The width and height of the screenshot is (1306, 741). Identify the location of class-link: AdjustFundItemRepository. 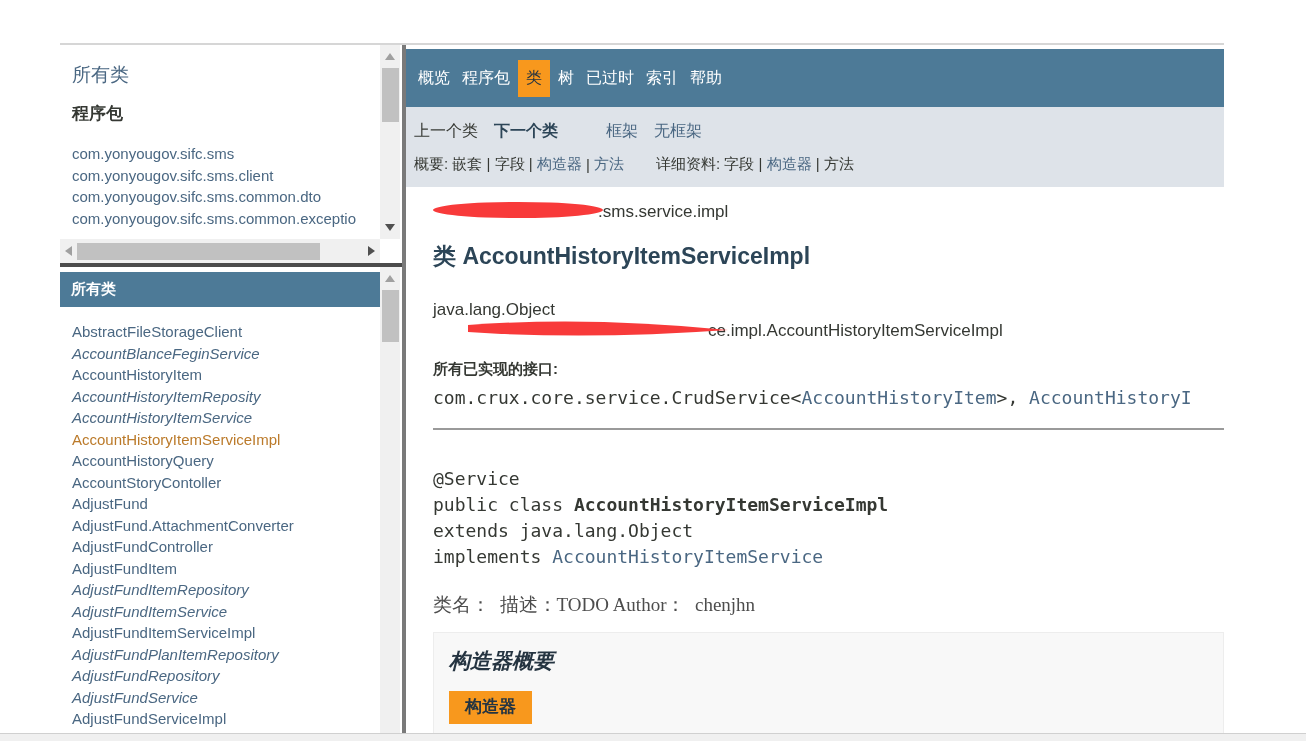
(160, 590).